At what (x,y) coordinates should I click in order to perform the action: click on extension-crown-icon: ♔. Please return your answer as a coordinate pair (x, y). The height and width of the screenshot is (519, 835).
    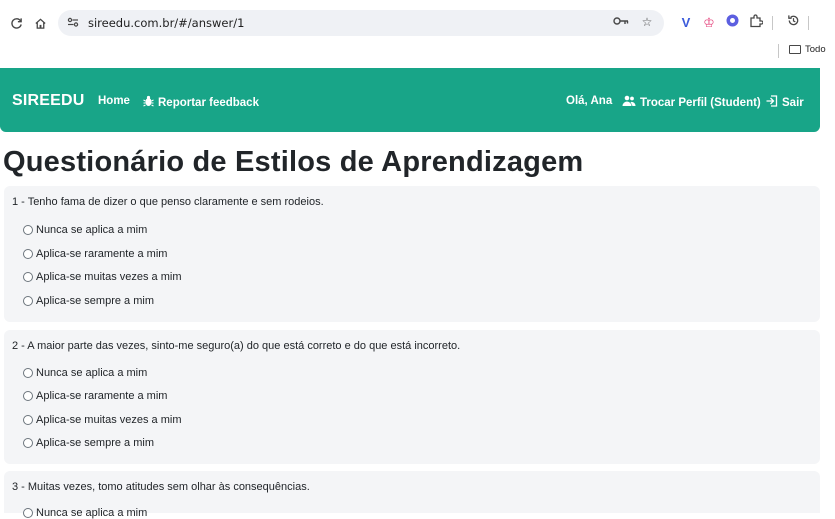
    Looking at the image, I should click on (709, 23).